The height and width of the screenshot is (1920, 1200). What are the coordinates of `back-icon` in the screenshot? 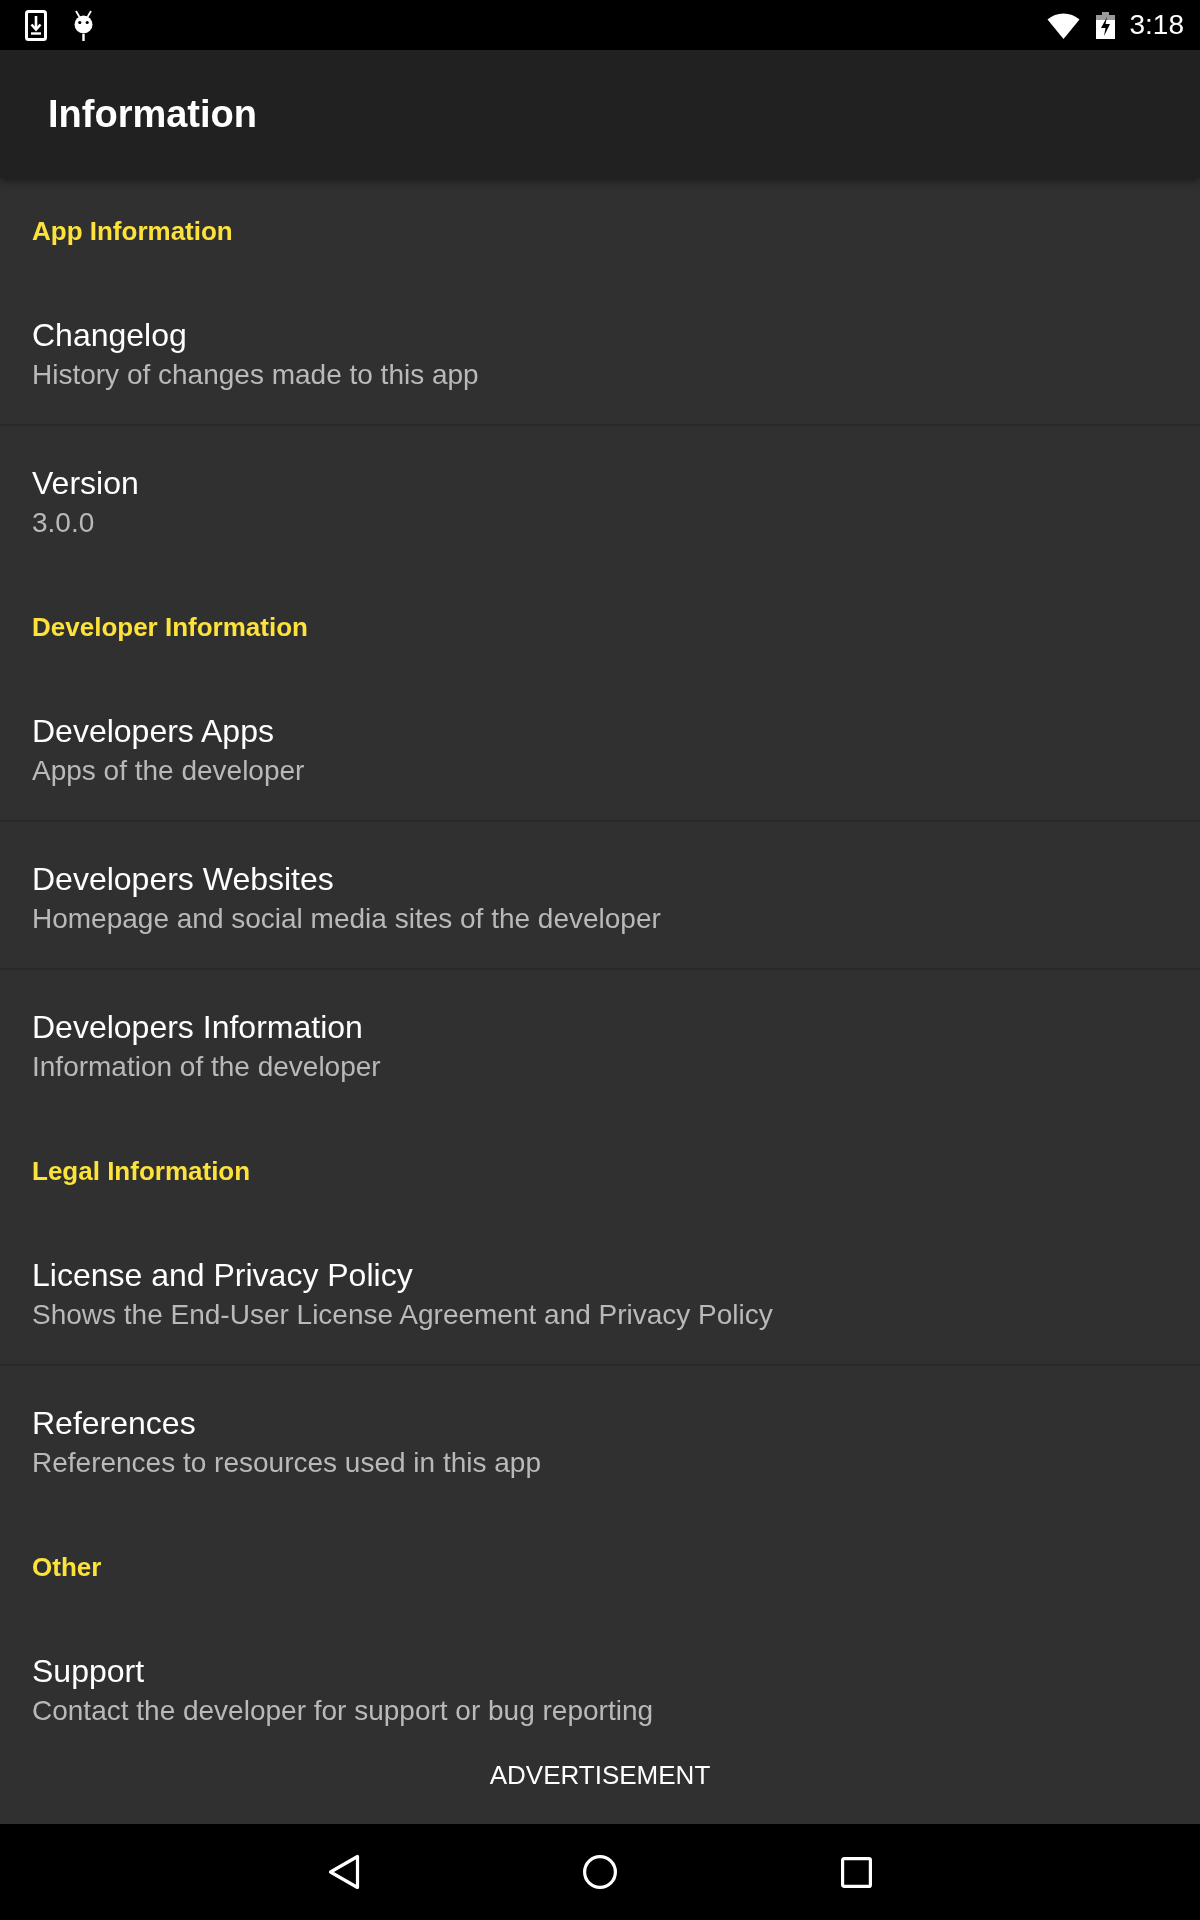 It's located at (344, 1872).